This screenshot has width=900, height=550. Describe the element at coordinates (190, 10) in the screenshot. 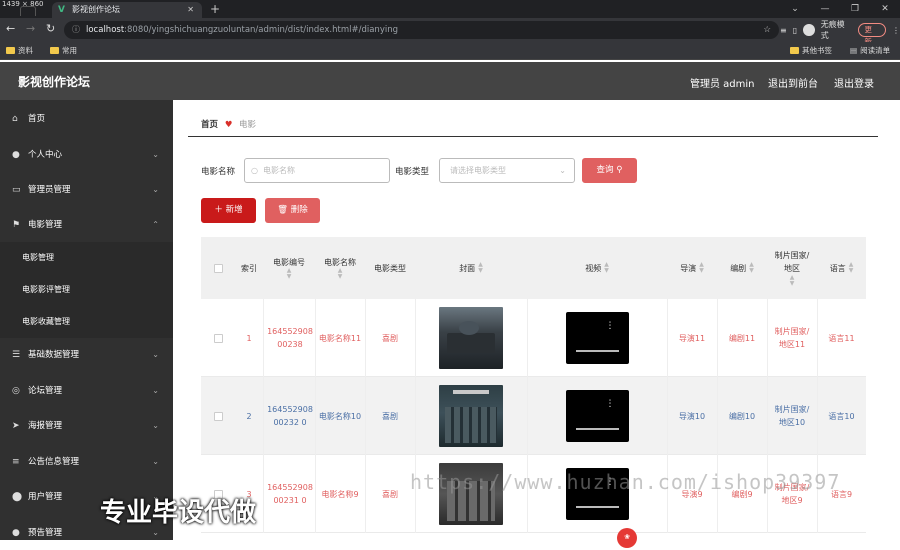

I see `close-tab-icon: ✕` at that location.